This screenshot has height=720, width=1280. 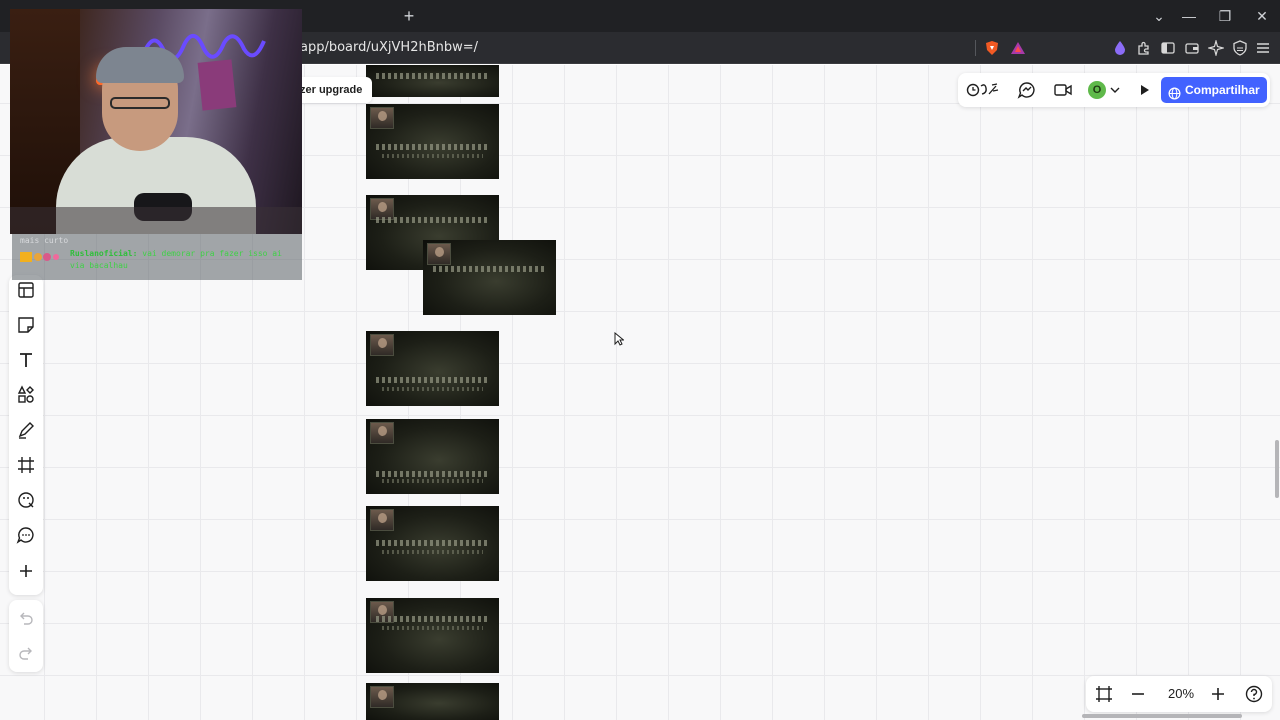 What do you see at coordinates (1189, 16) in the screenshot?
I see `minimize-icon: —` at bounding box center [1189, 16].